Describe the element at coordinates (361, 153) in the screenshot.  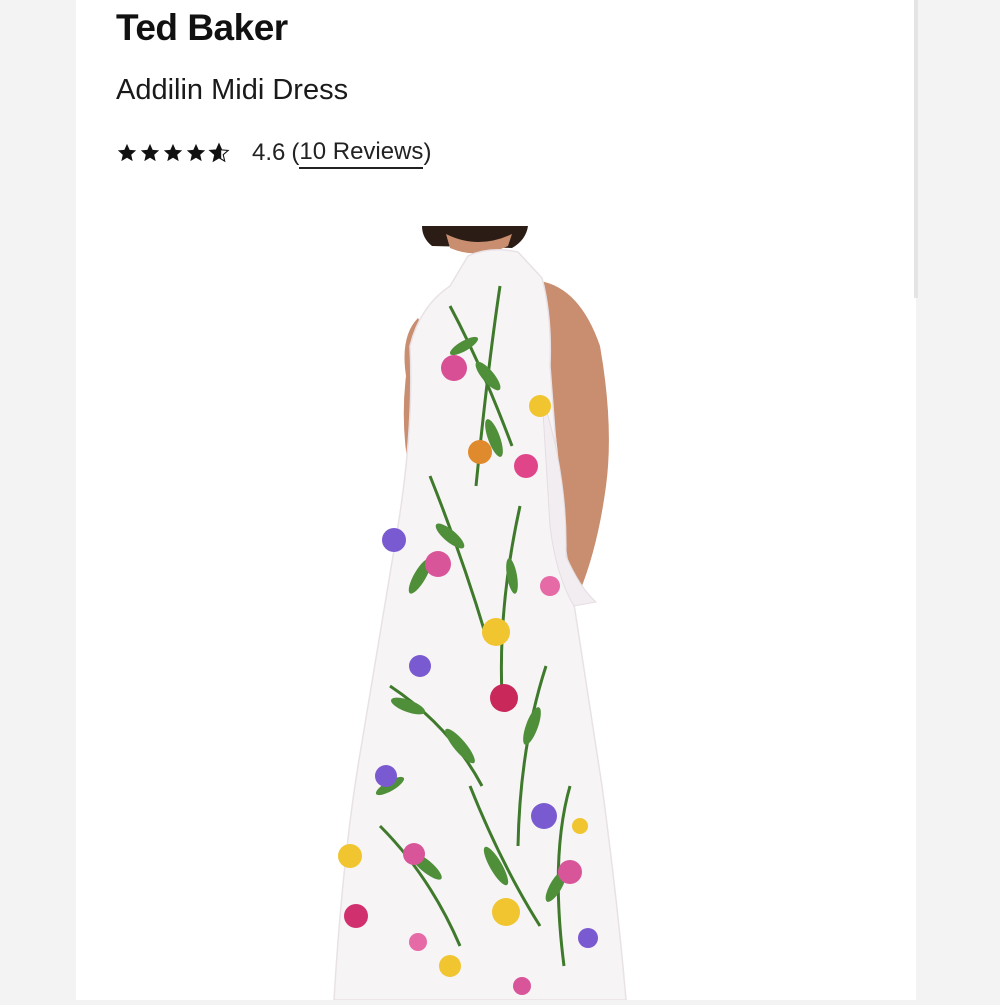
I see `reviews-link: 10 Reviews` at that location.